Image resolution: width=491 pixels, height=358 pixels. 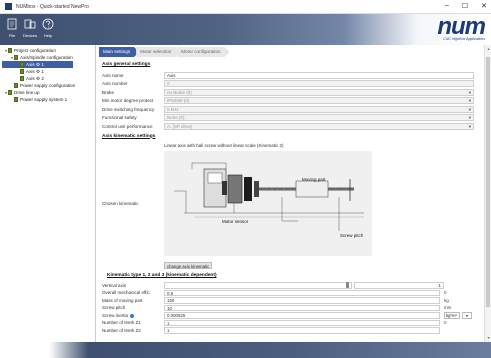 I want to click on tree-item-label: Axis ⚙ 2, so click(x=35, y=78).